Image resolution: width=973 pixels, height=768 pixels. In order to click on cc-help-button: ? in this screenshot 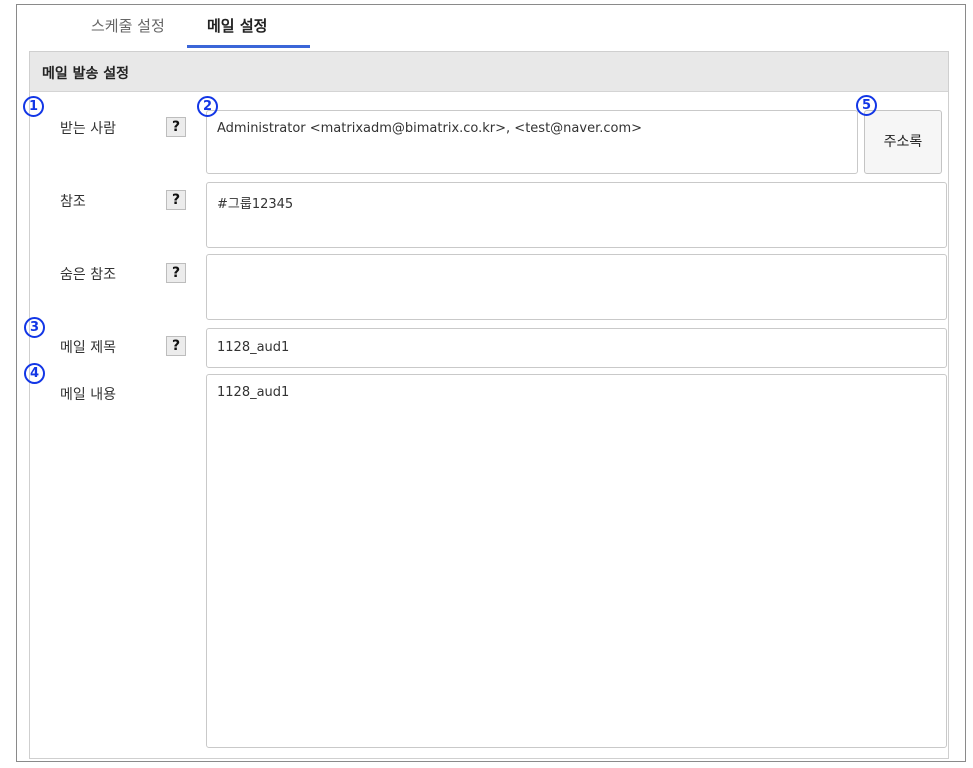, I will do `click(176, 200)`.